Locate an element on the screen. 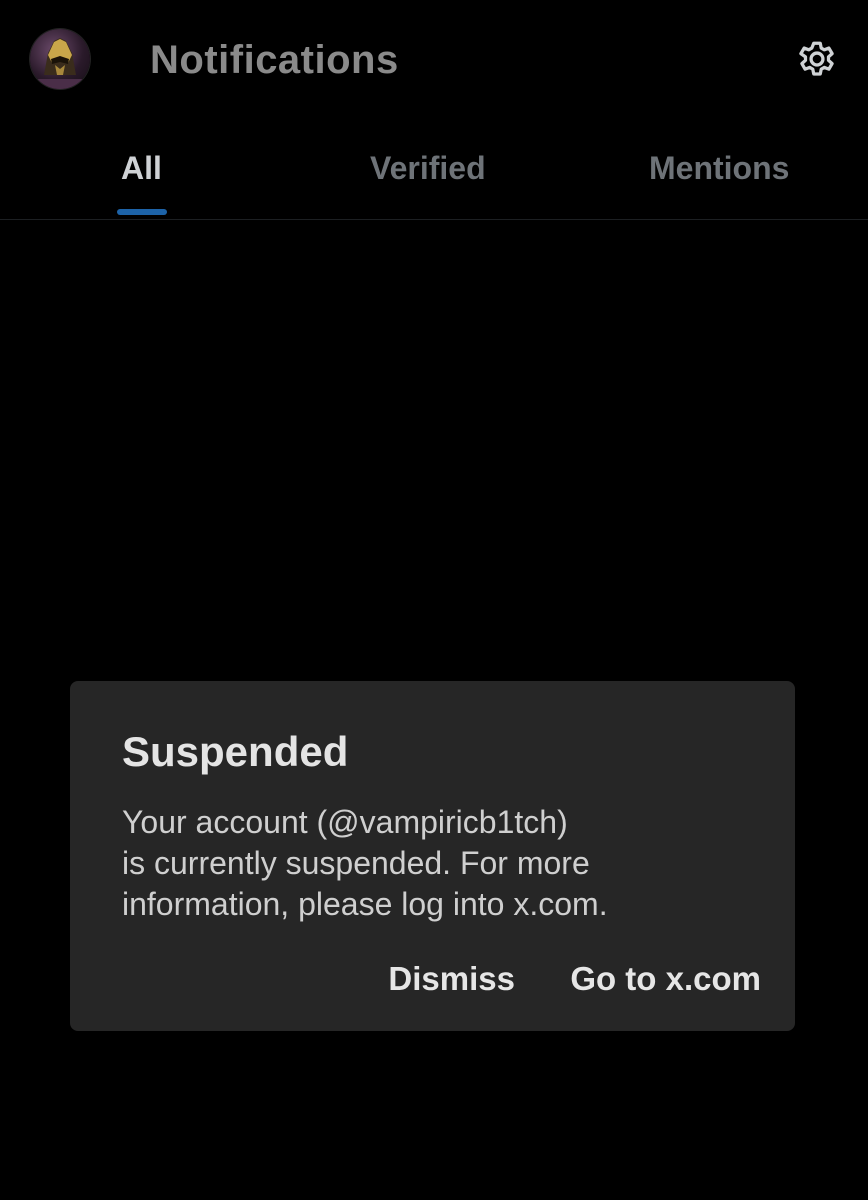 The image size is (868, 1200). page-title: Notifications is located at coordinates (274, 60).